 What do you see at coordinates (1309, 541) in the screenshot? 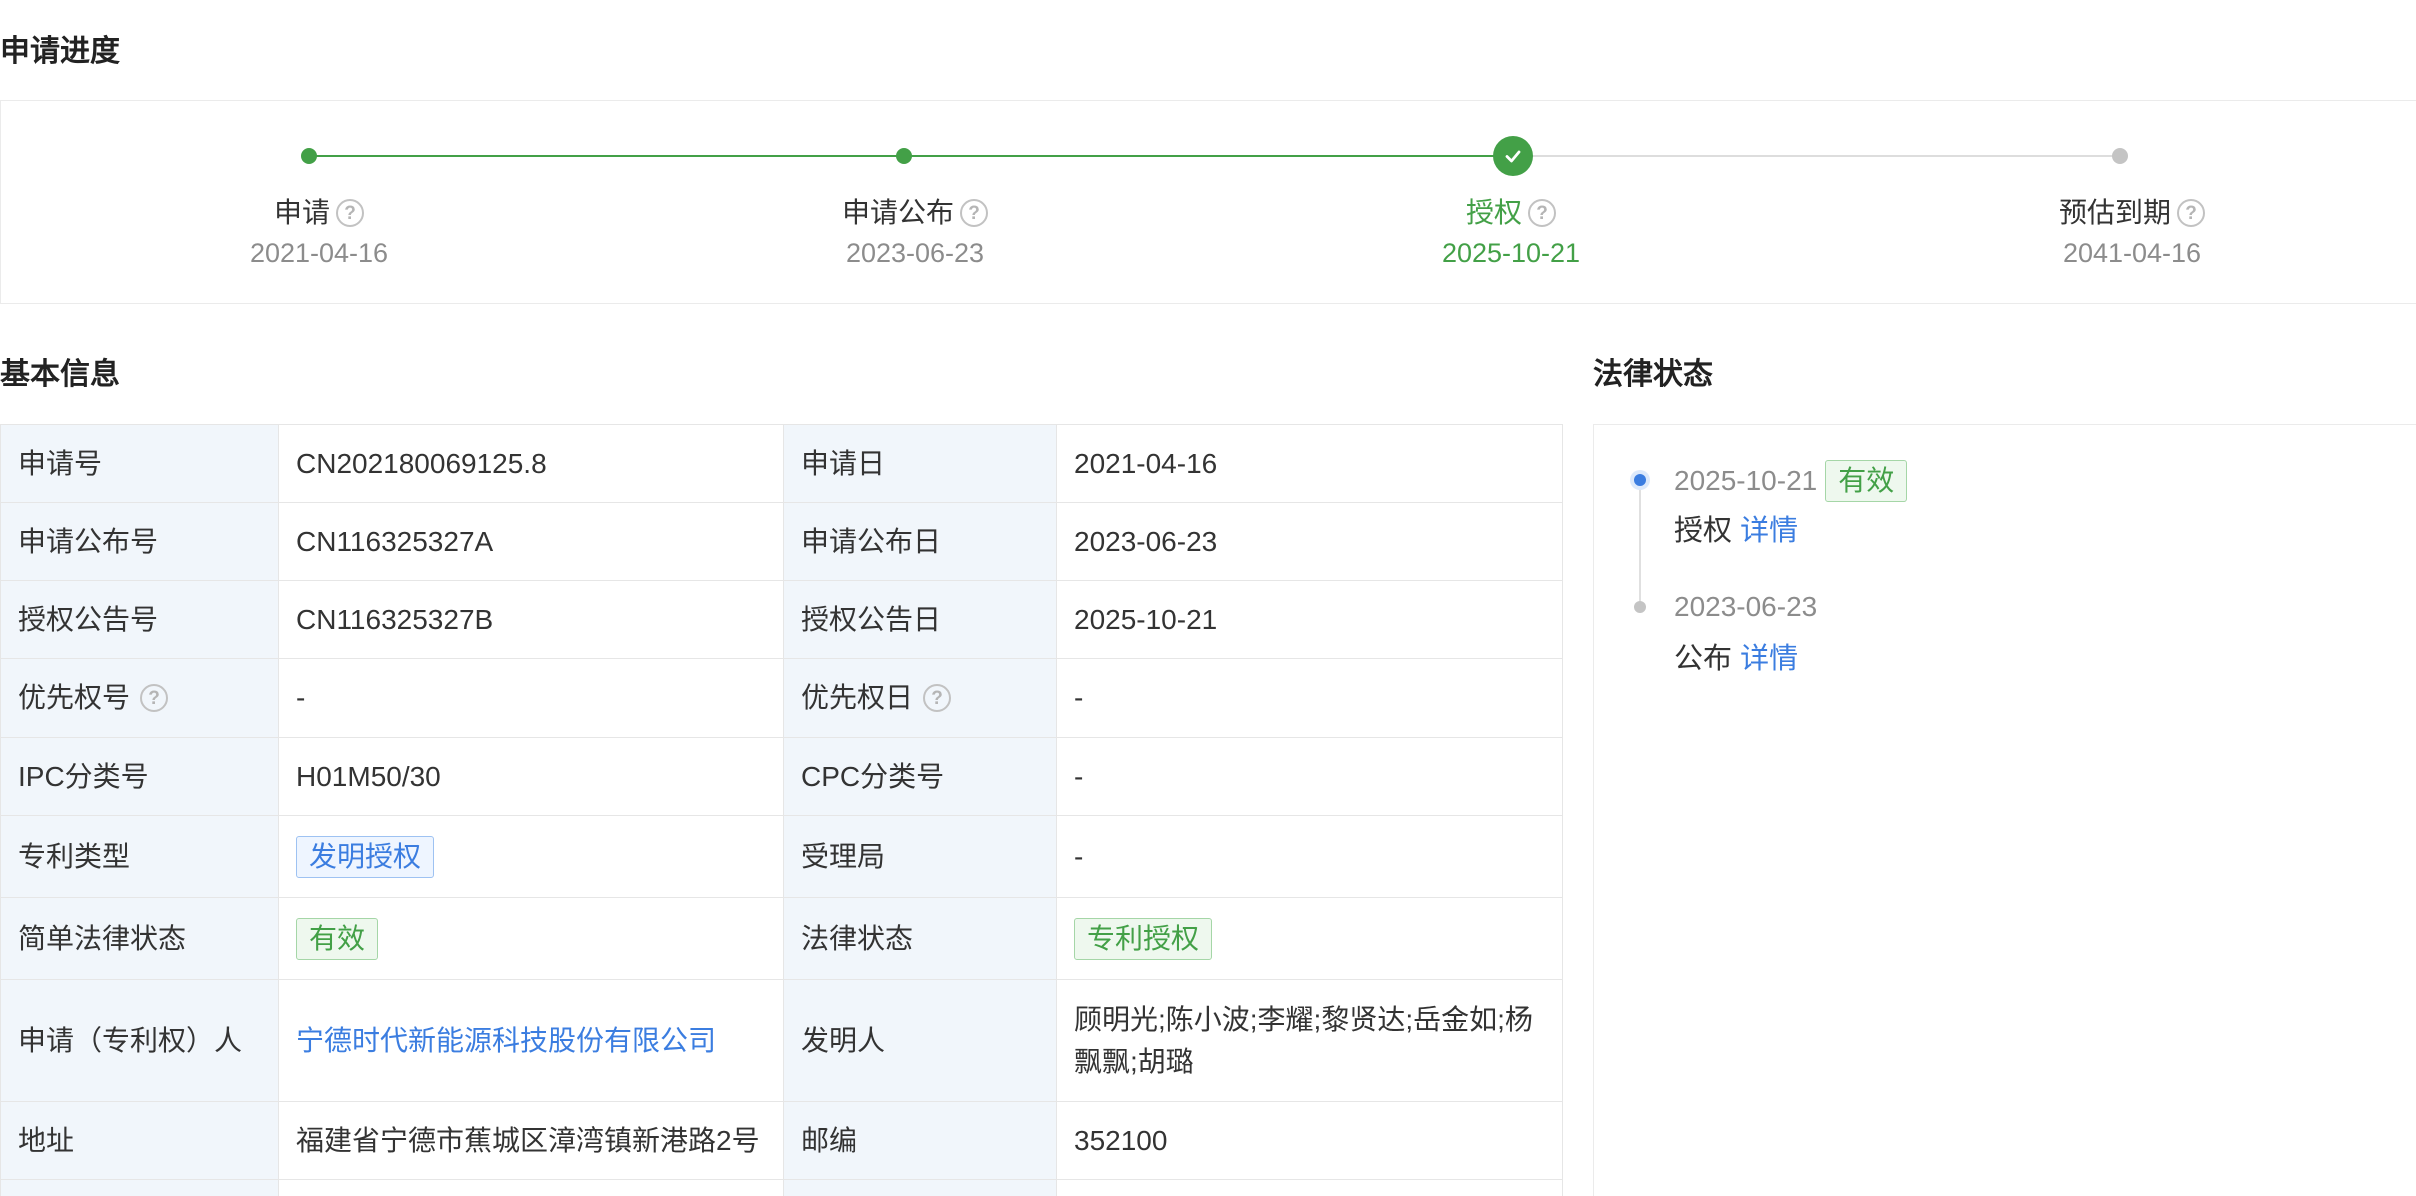
I see `publication-date-value: 2023-06-23` at bounding box center [1309, 541].